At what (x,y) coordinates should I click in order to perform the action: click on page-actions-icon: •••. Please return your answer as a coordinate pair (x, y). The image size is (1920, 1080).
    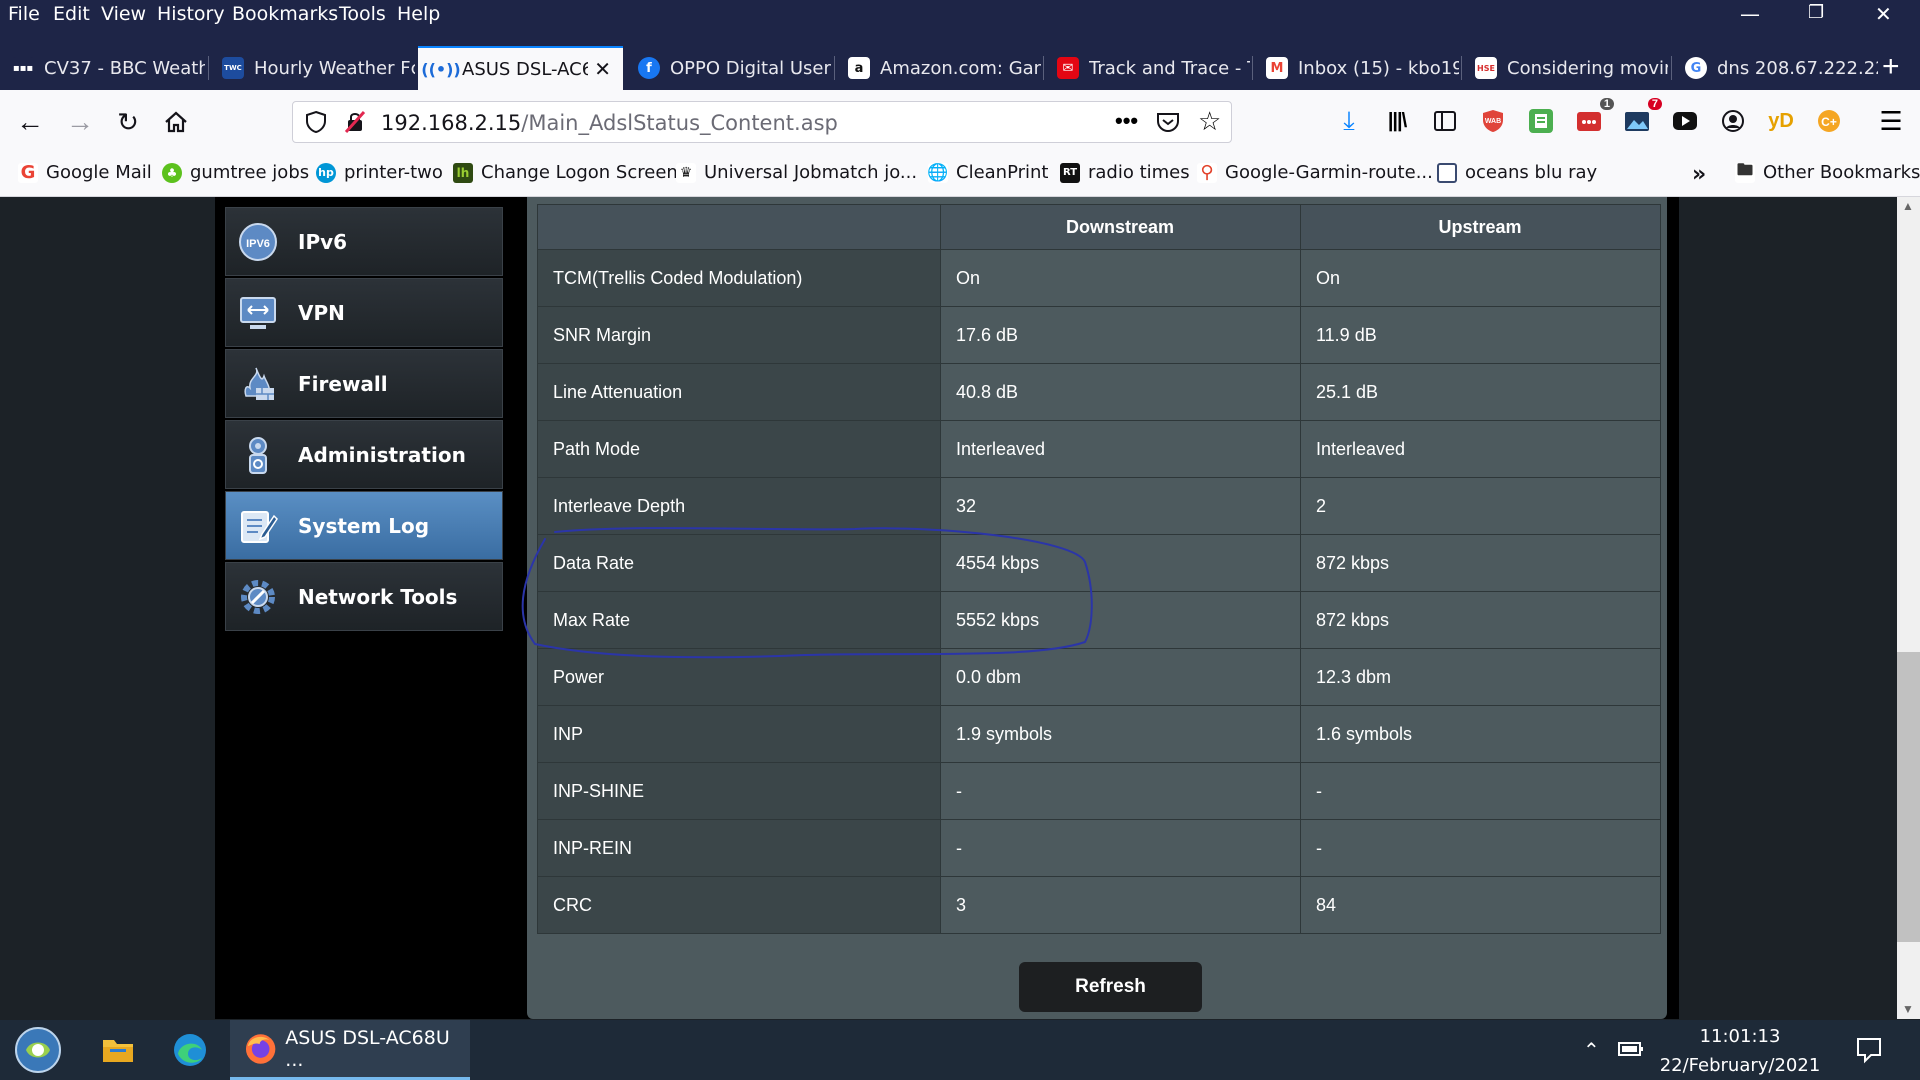
    Looking at the image, I should click on (1126, 121).